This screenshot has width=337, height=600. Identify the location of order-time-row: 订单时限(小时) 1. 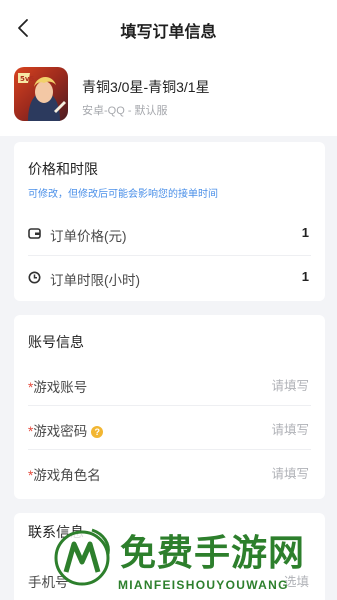
(169, 278).